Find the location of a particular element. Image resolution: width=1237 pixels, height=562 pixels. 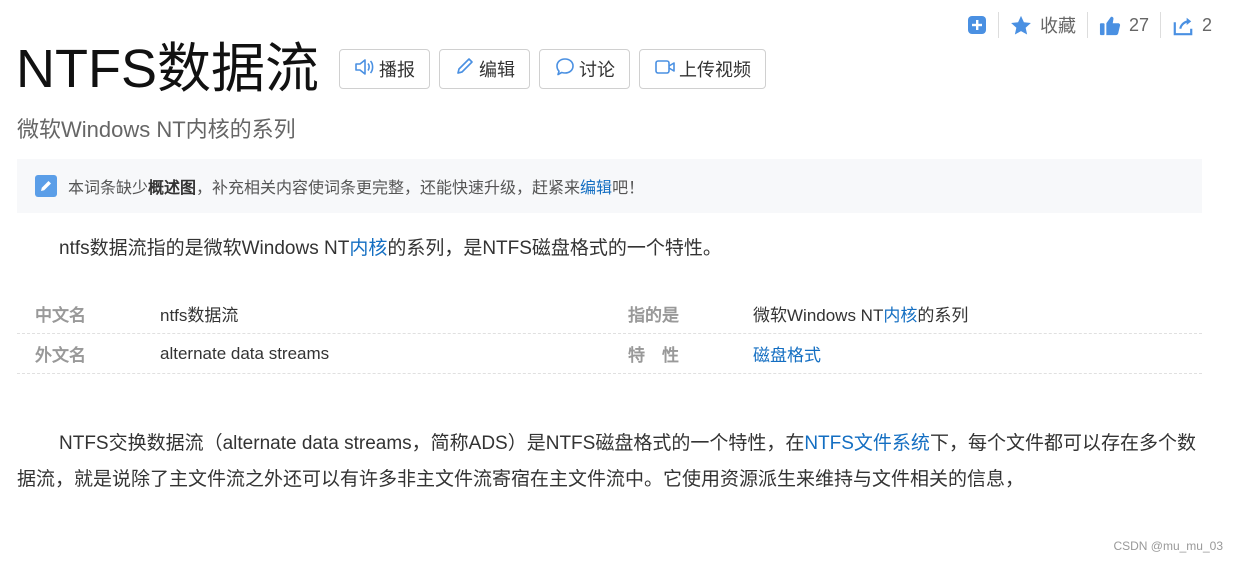

info-key-feature: 特 性 is located at coordinates (653, 355).